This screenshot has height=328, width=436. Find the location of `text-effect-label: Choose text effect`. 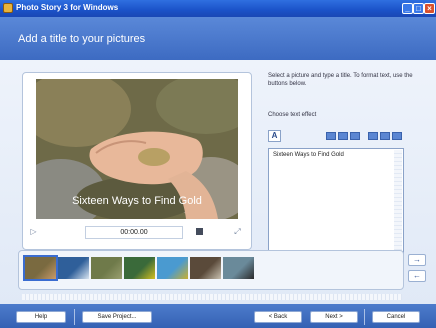

text-effect-label: Choose text effect is located at coordinates (292, 115).